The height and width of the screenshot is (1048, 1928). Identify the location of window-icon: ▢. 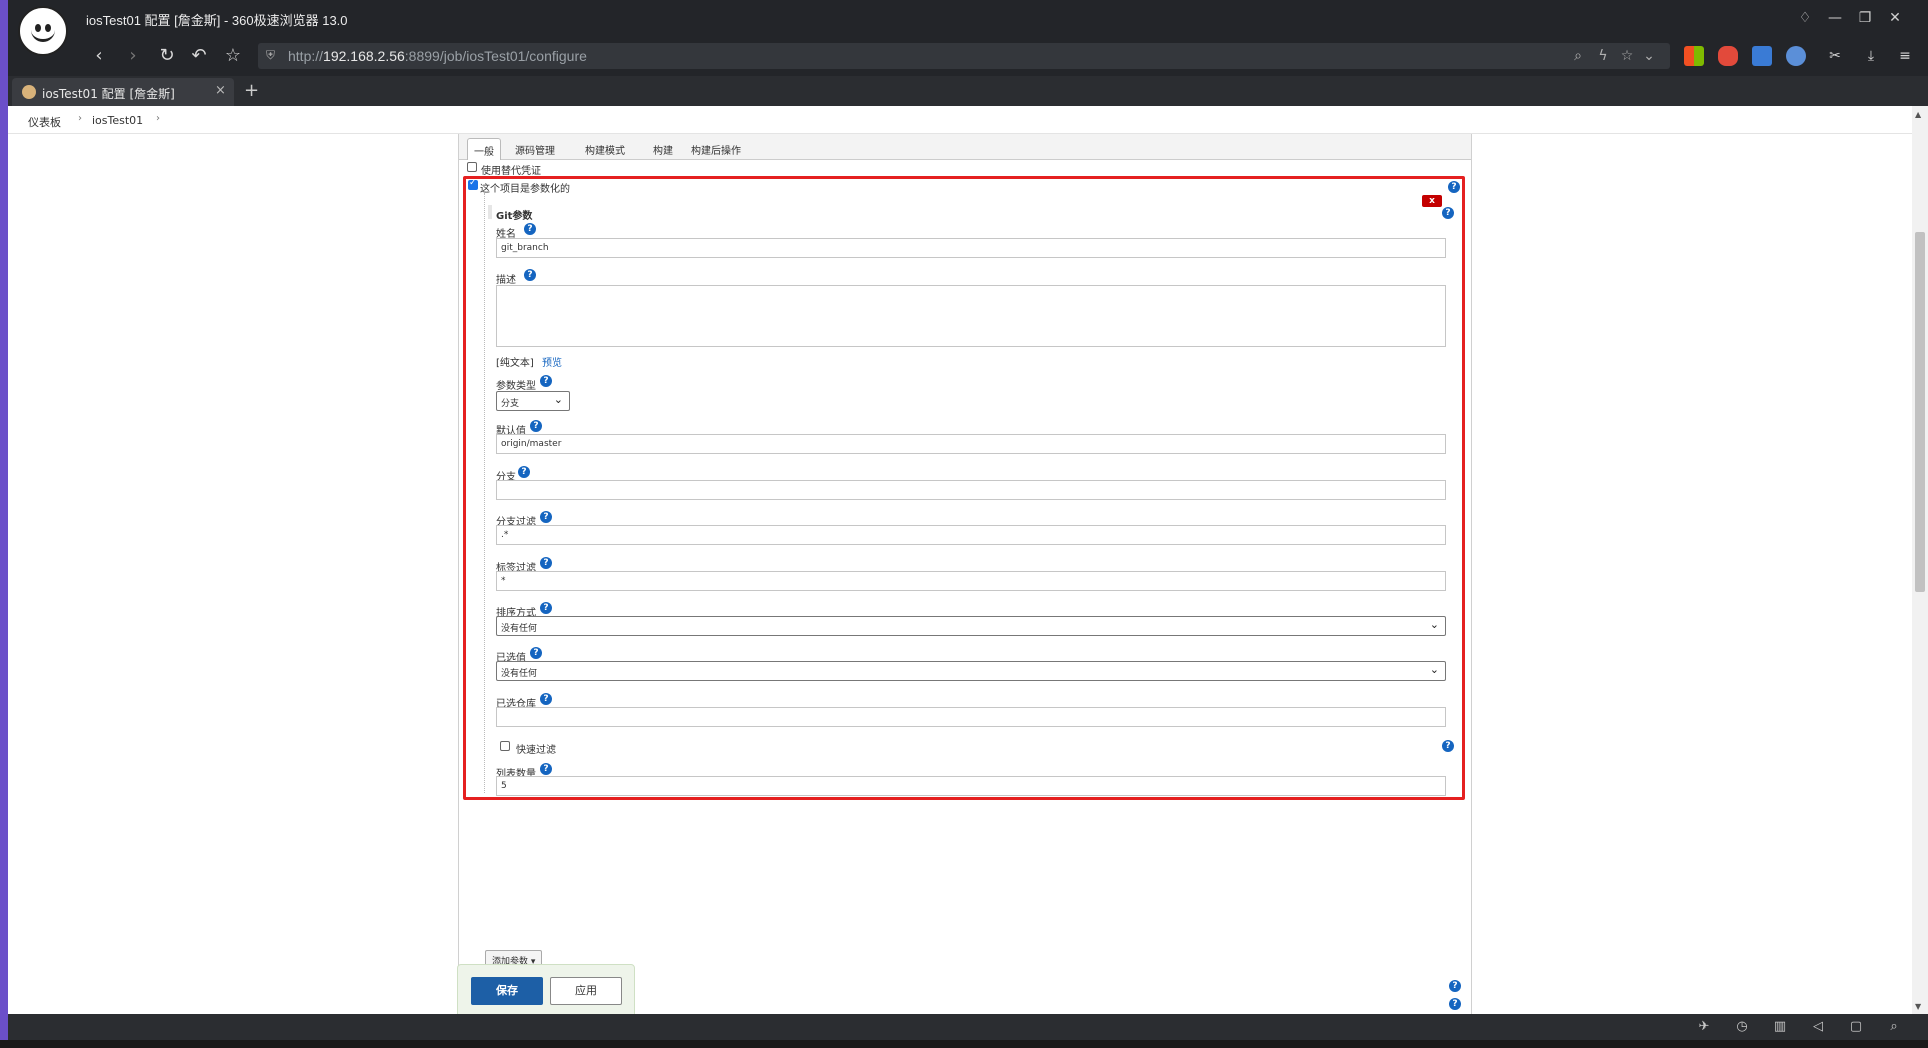
(1856, 1027).